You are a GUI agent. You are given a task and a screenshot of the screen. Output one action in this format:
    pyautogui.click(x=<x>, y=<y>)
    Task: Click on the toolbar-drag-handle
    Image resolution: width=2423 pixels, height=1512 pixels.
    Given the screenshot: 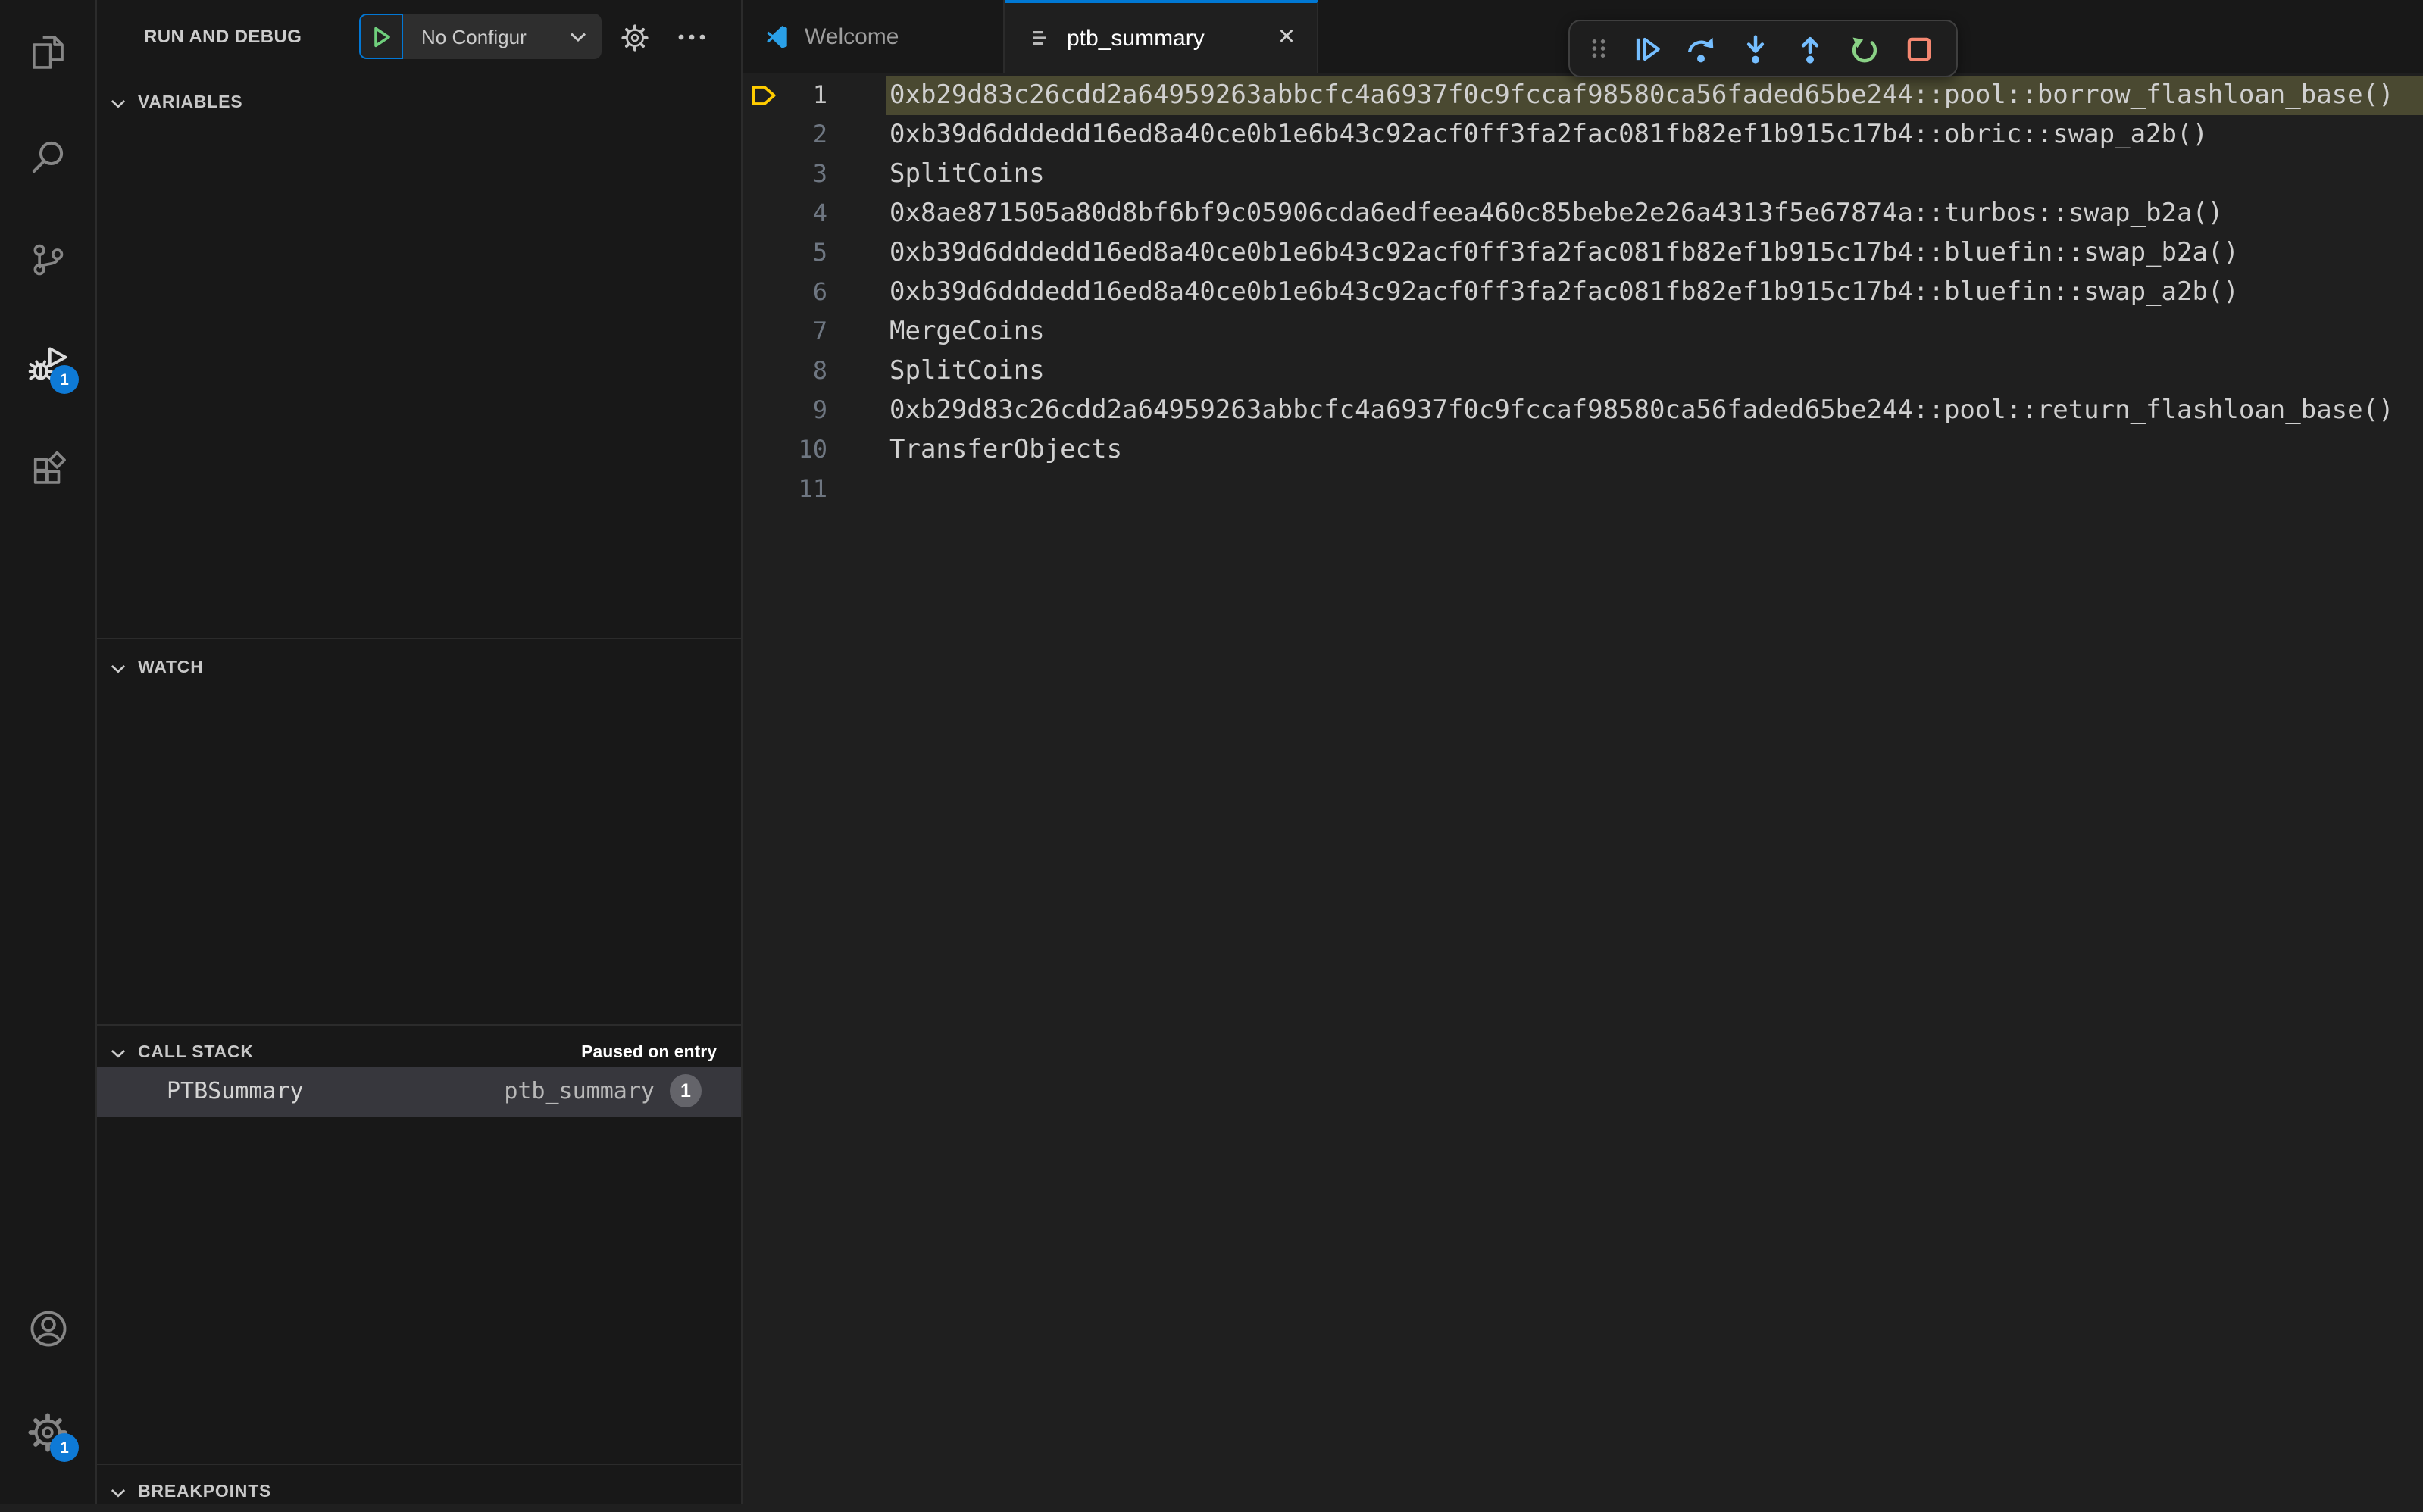 What is the action you would take?
    pyautogui.click(x=1599, y=48)
    